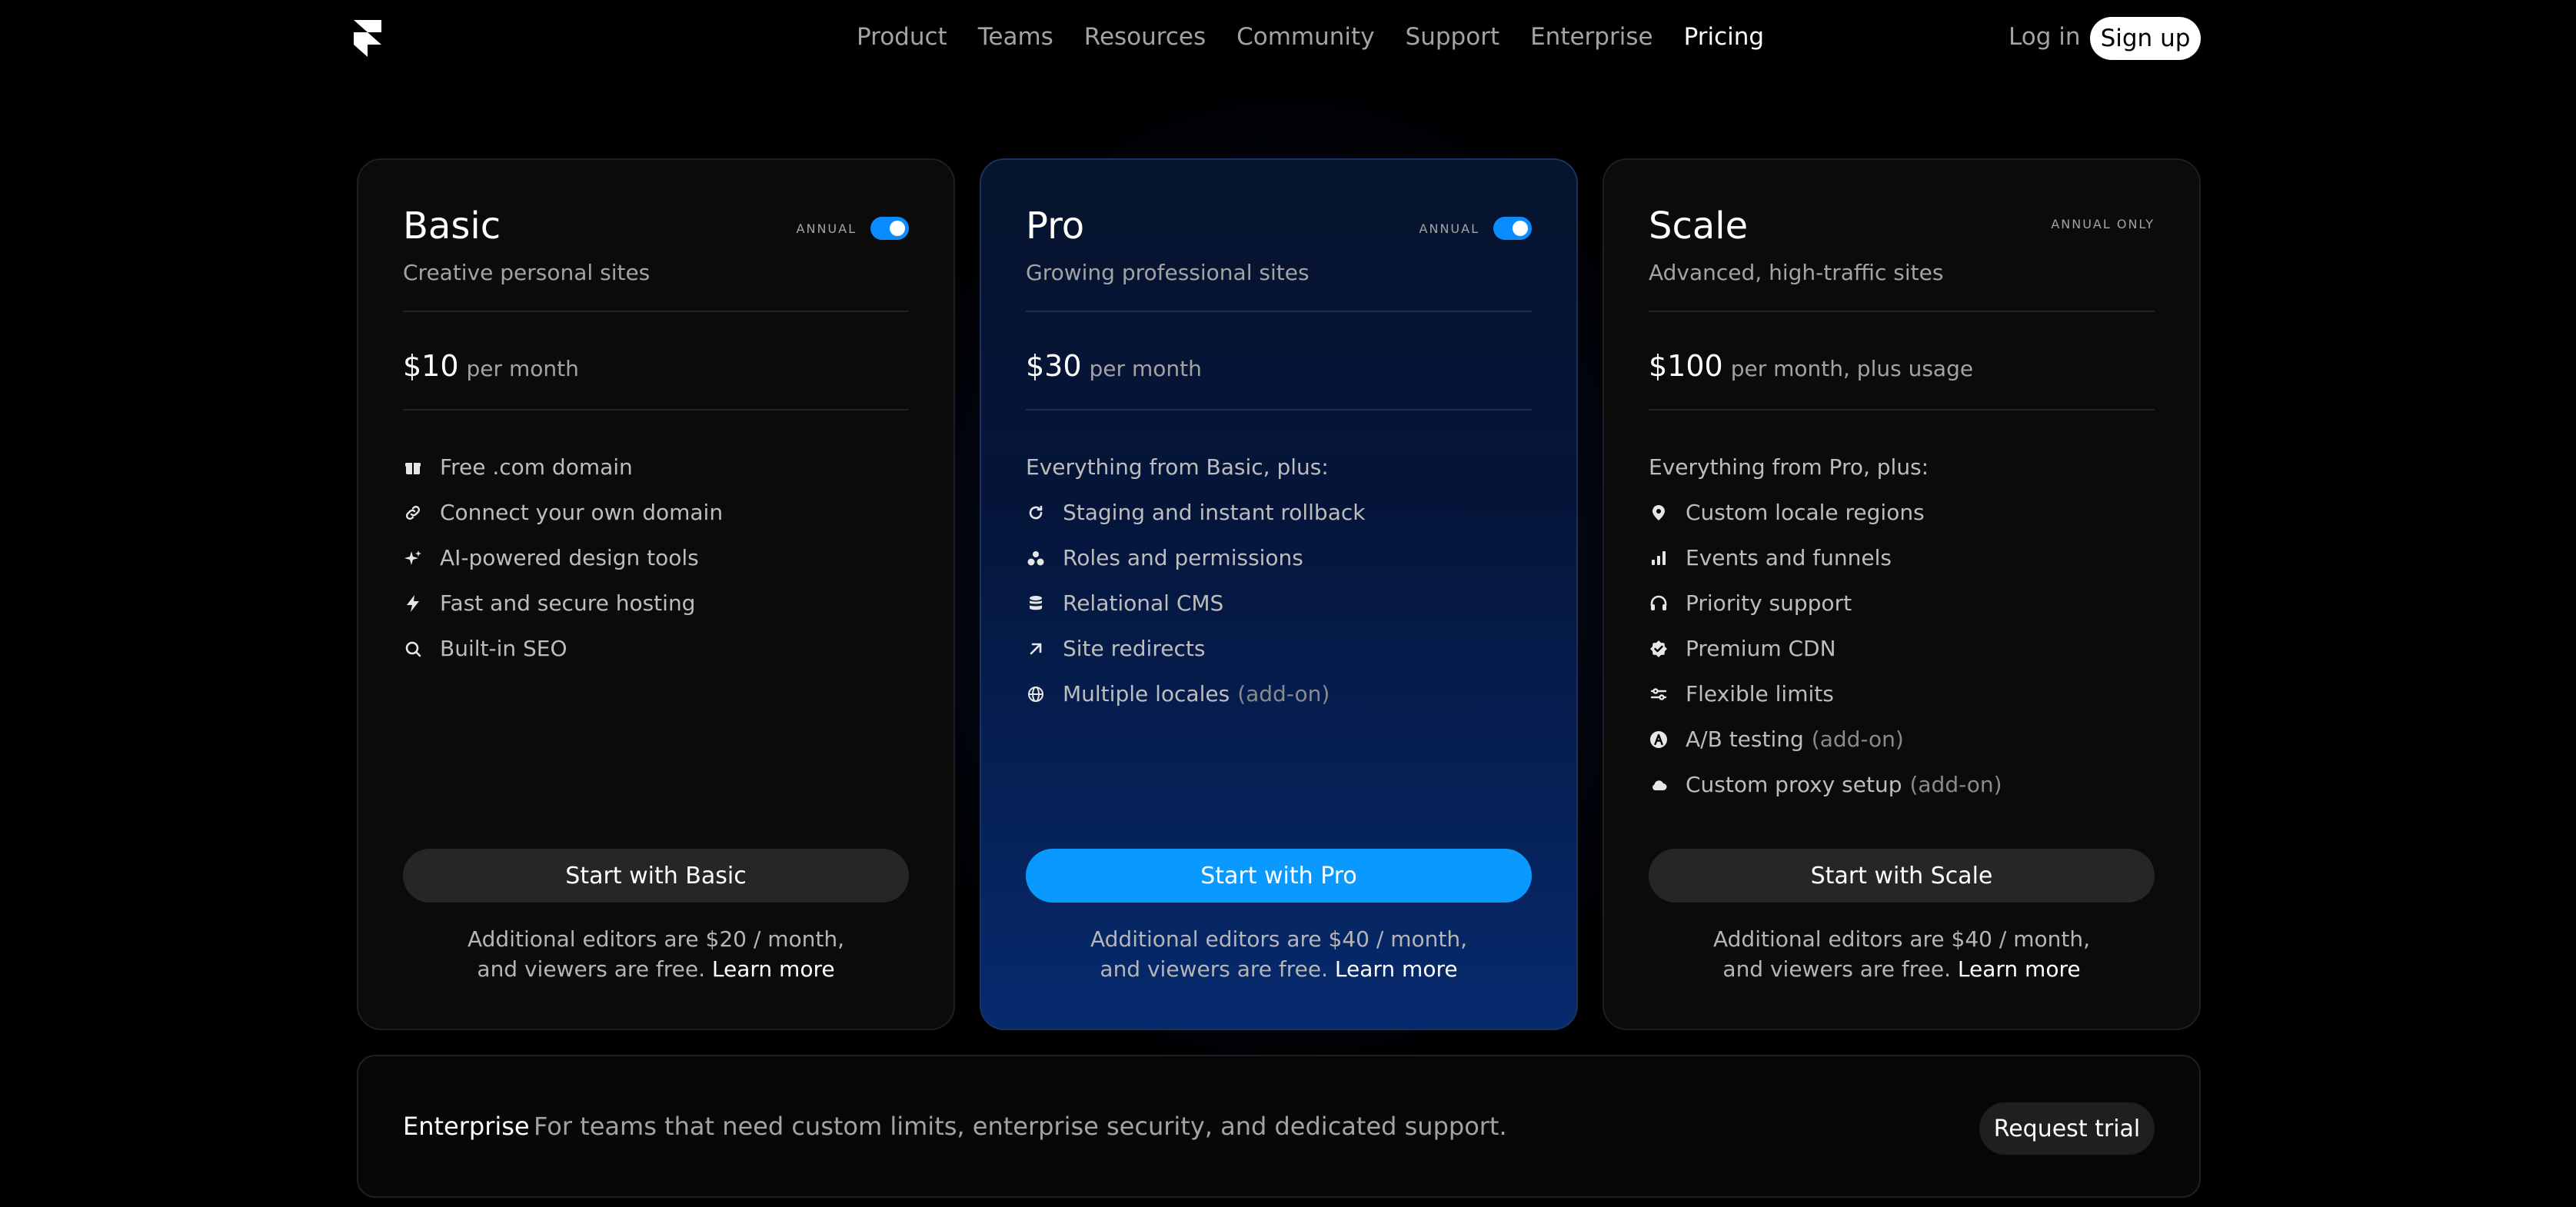 The height and width of the screenshot is (1207, 2576). What do you see at coordinates (656, 876) in the screenshot?
I see `start-basic-button: Start with Basic` at bounding box center [656, 876].